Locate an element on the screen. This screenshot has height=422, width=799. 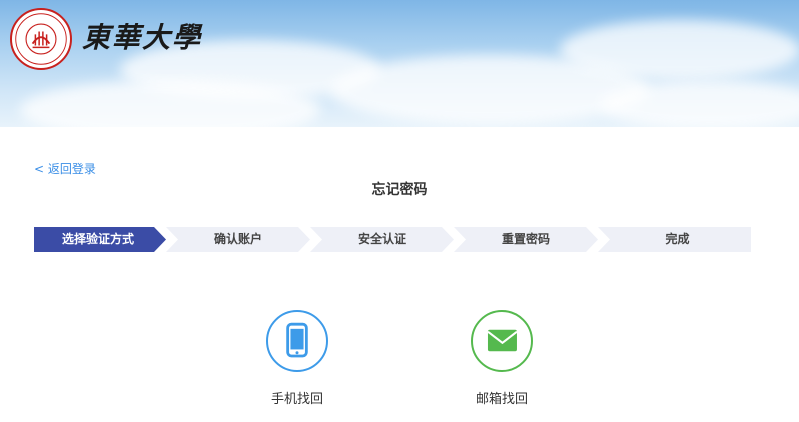
email-recovery-option: 邮箱找回 is located at coordinates (502, 358).